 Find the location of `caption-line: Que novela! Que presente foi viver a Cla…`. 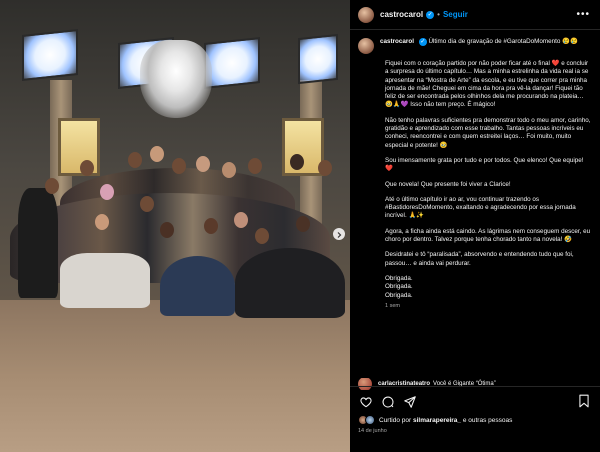

caption-line: Que novela! Que presente foi viver a Cla… is located at coordinates (448, 184).